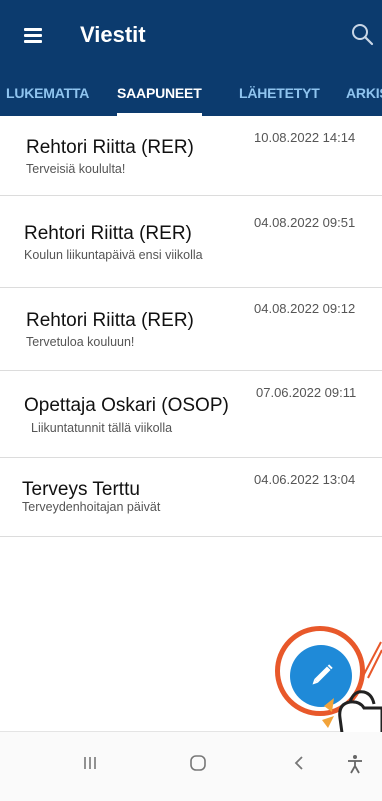 The image size is (382, 801). Describe the element at coordinates (363, 35) in the screenshot. I see `search-icon` at that location.